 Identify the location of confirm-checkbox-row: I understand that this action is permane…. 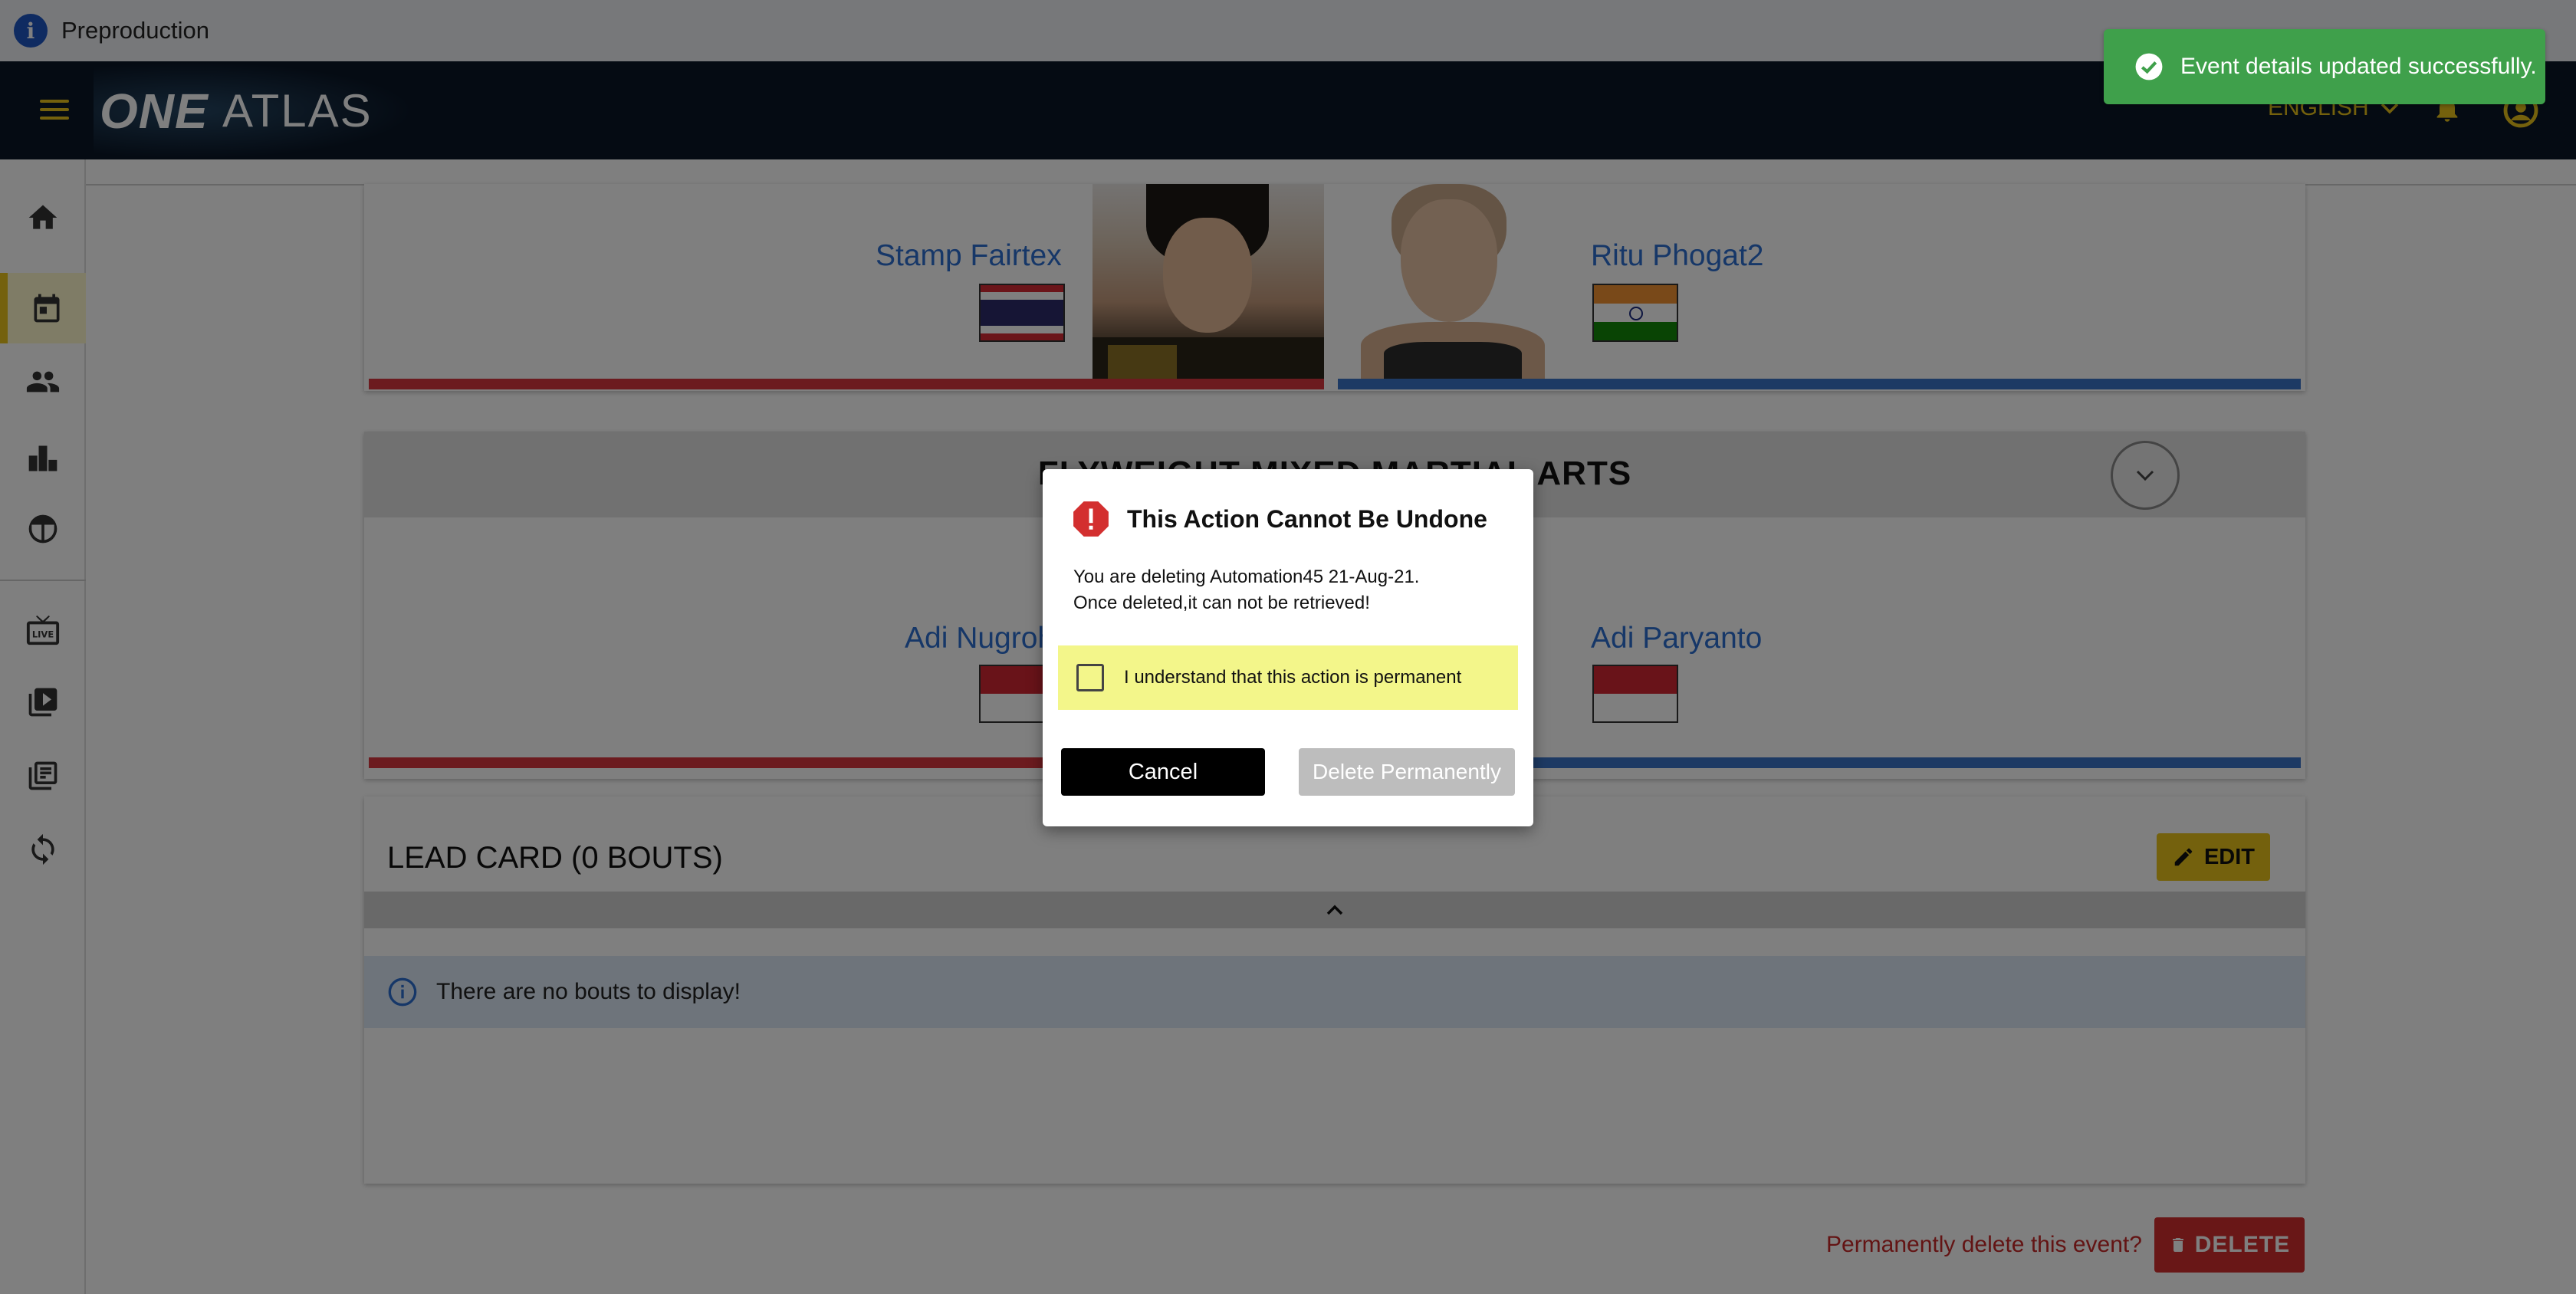
(1288, 678).